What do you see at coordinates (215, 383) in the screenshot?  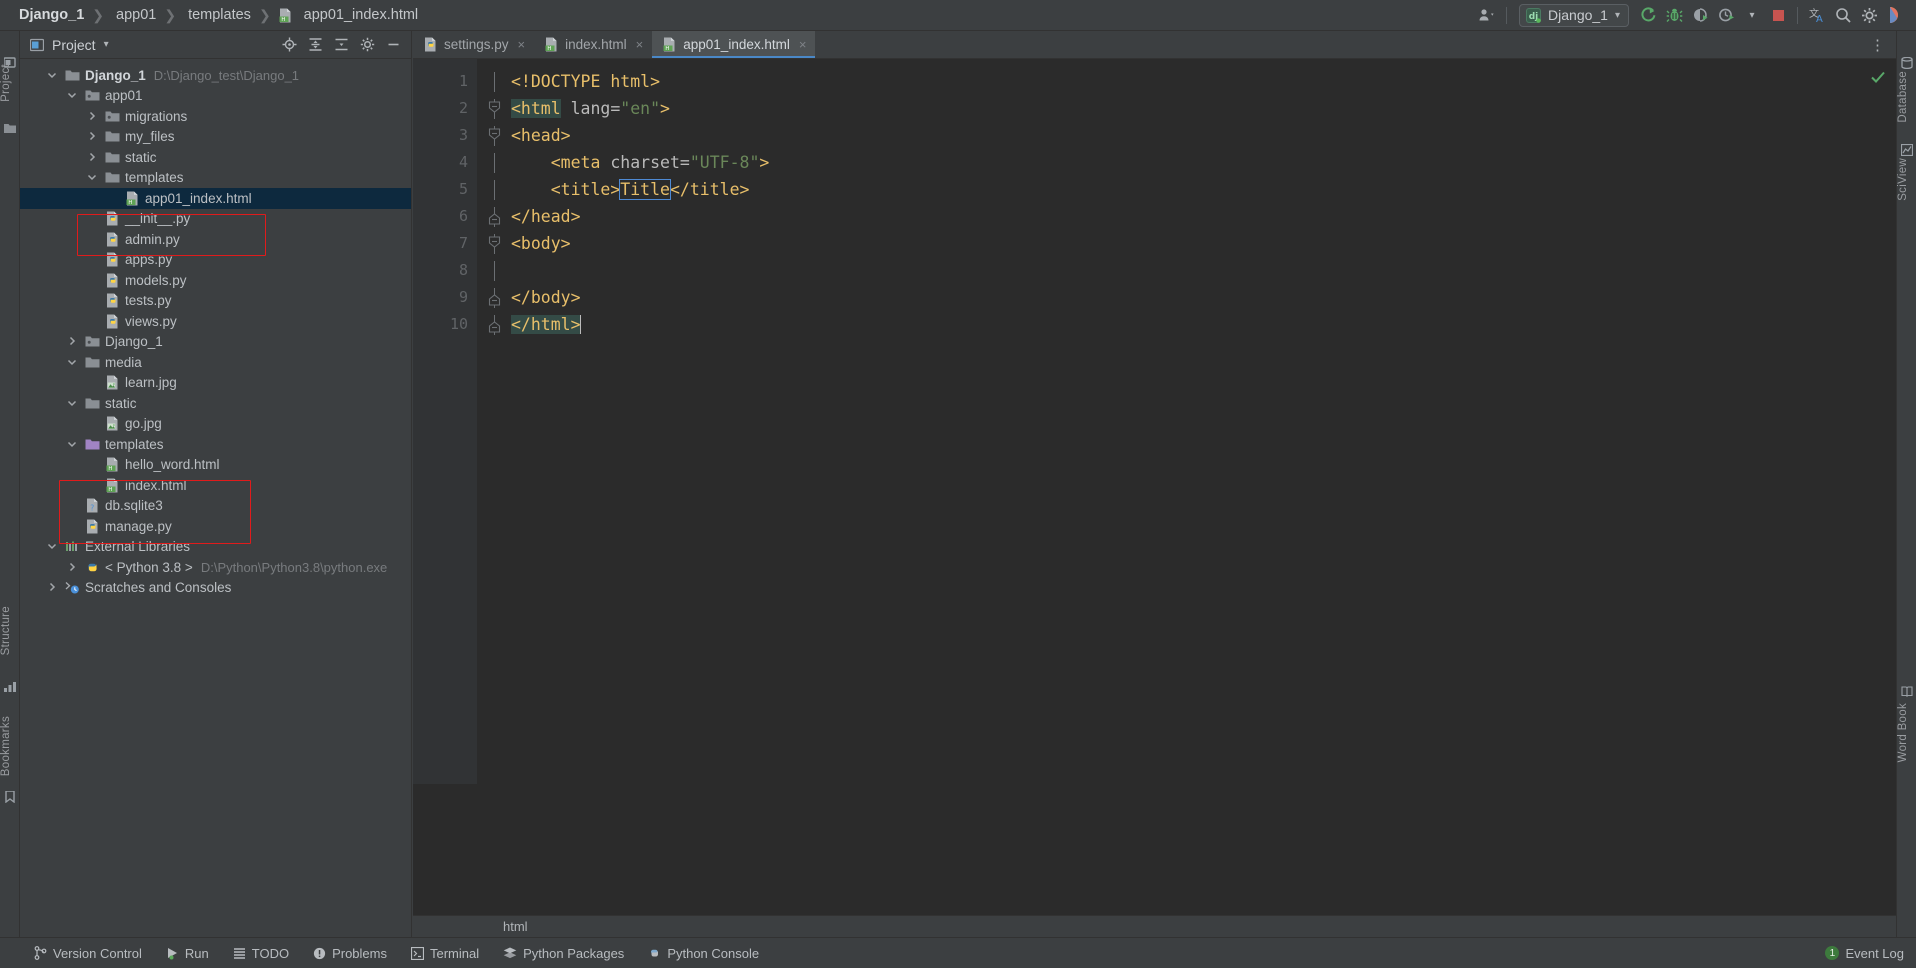 I see `tree-item-learn-jpg: learn.jpg` at bounding box center [215, 383].